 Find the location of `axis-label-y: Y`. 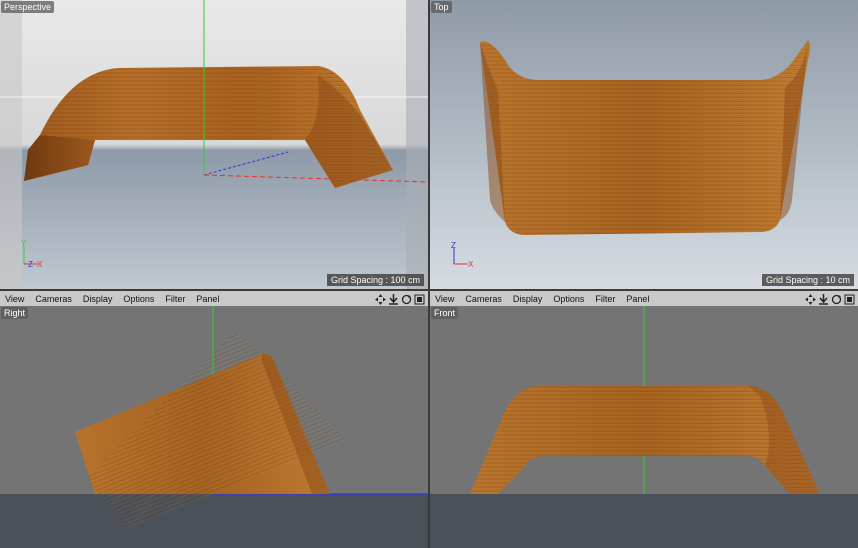

axis-label-y: Y is located at coordinates (24, 244).